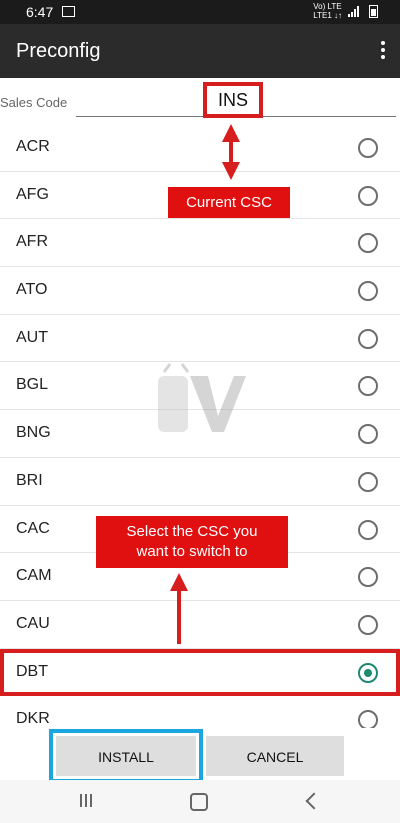  What do you see at coordinates (275, 756) in the screenshot?
I see `cancel-button: CANCEL` at bounding box center [275, 756].